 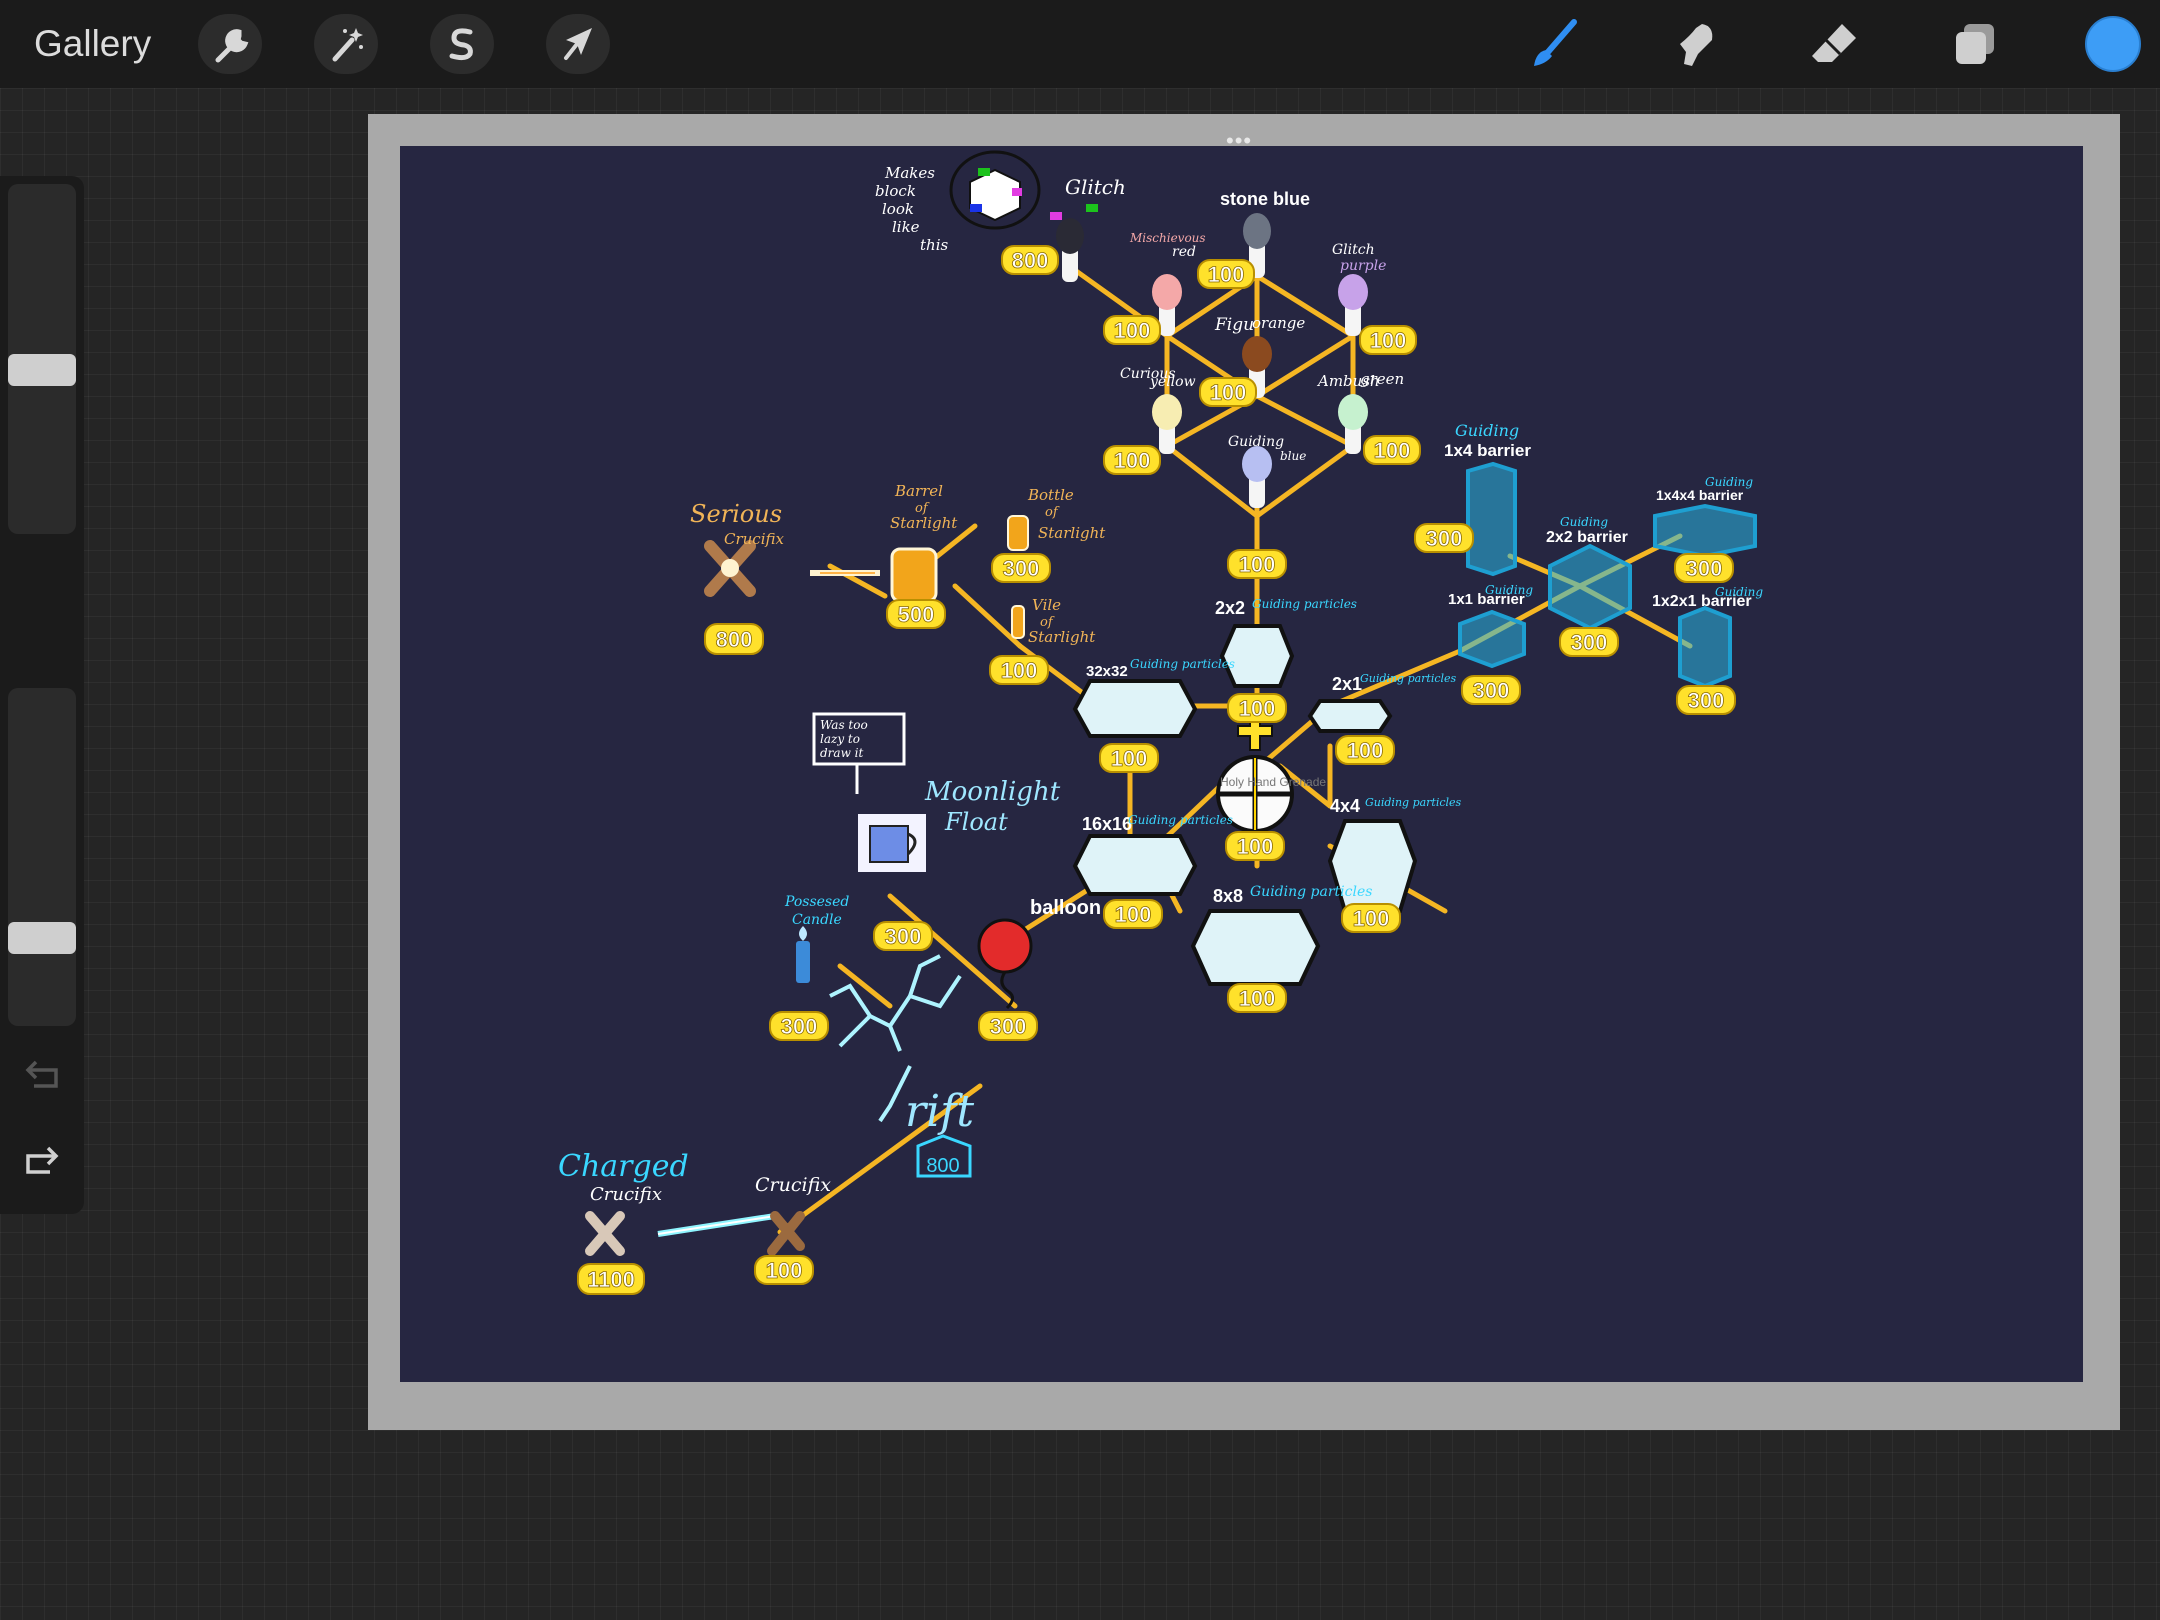 What do you see at coordinates (1228, 392) in the screenshot?
I see `price-orange: 100` at bounding box center [1228, 392].